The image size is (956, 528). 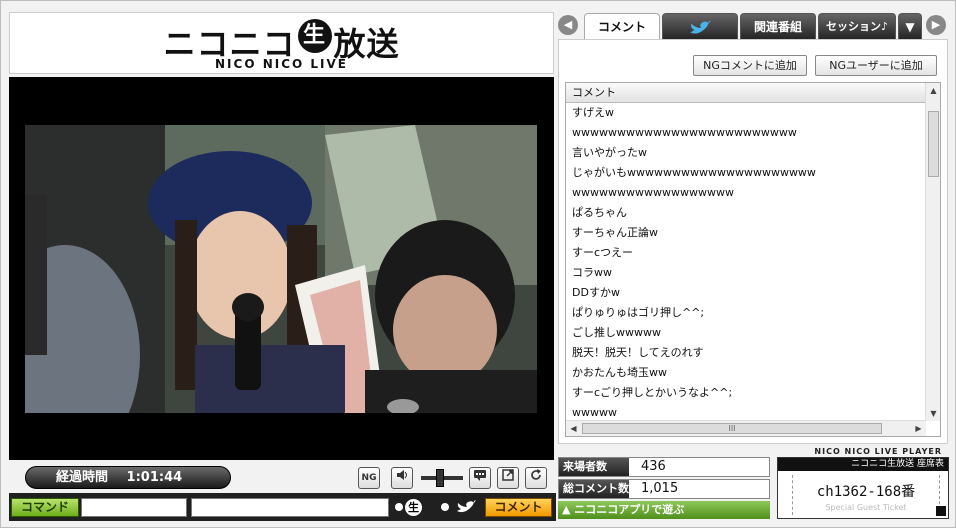 I want to click on comment-row: 脱天！脱天！してえのれす, so click(x=746, y=353).